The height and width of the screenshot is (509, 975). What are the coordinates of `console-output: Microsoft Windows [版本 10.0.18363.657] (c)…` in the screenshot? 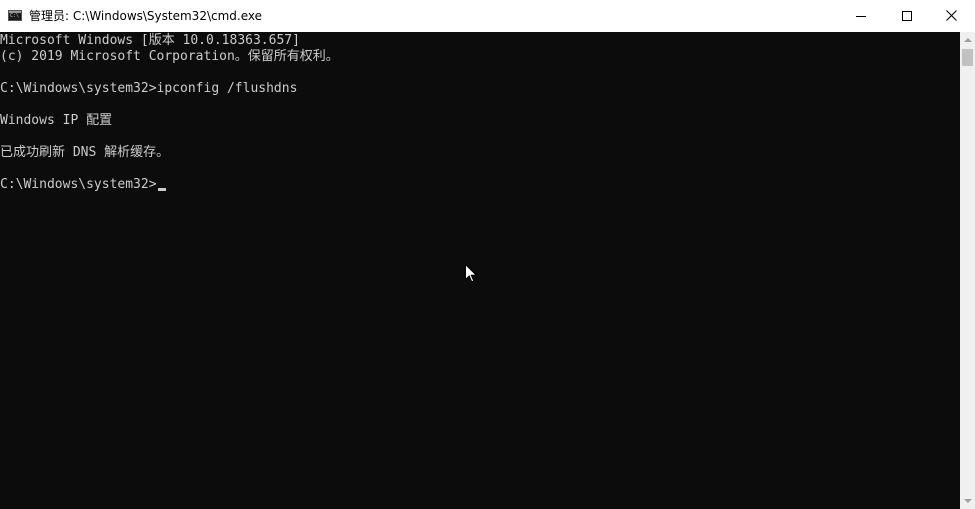 It's located at (169, 113).